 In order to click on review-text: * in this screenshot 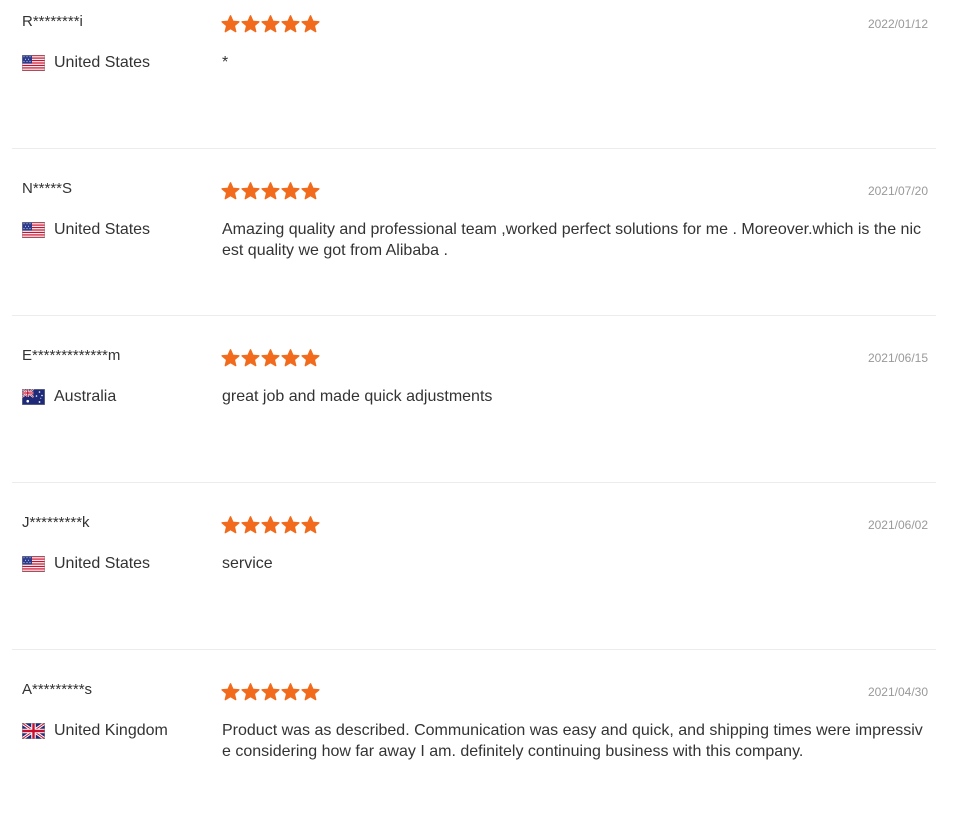, I will do `click(225, 62)`.